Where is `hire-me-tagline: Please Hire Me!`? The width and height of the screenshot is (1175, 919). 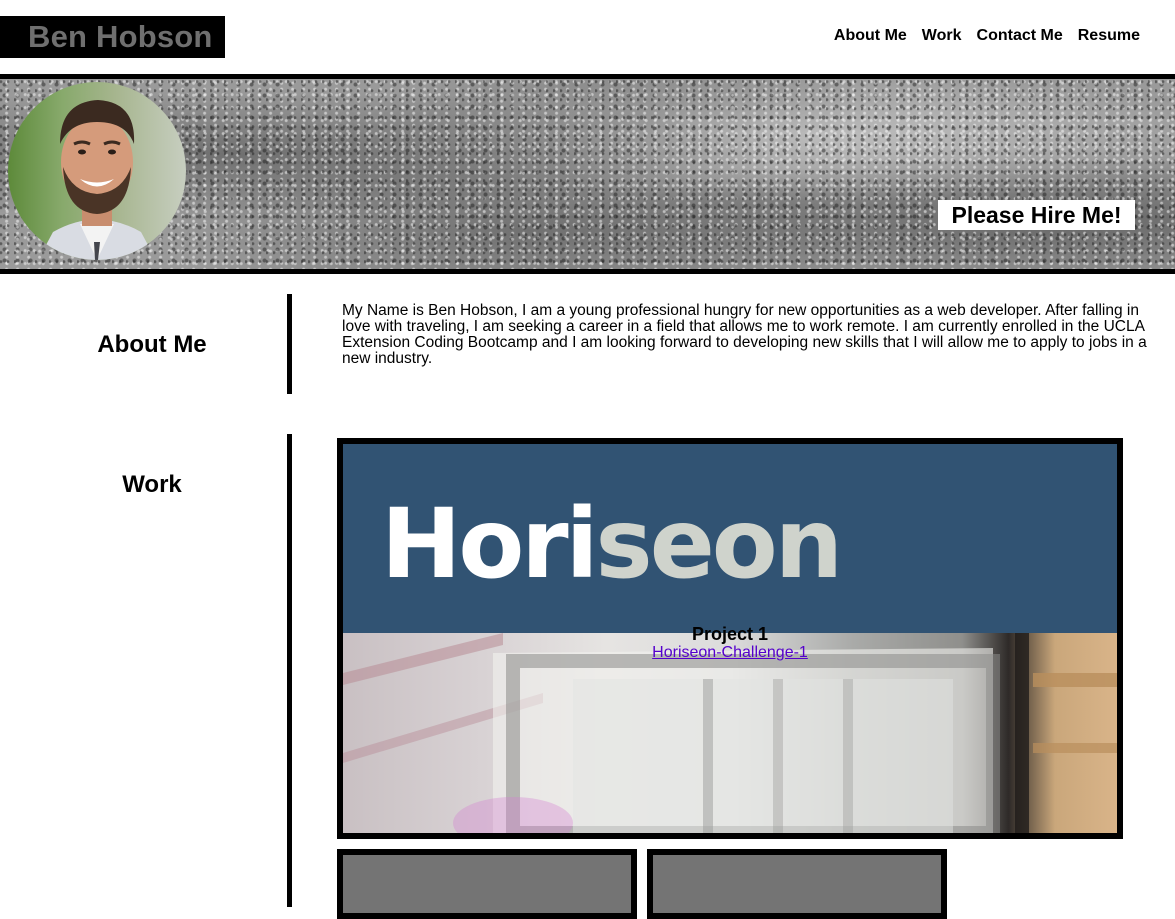
hire-me-tagline: Please Hire Me! is located at coordinates (1036, 215).